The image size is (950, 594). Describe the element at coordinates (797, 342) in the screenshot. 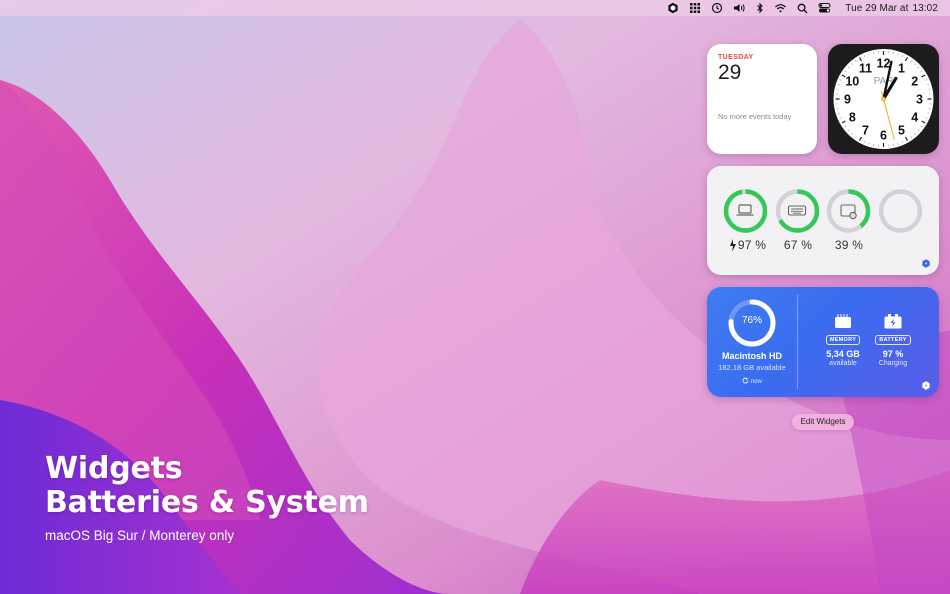

I see `widget-divider` at that location.